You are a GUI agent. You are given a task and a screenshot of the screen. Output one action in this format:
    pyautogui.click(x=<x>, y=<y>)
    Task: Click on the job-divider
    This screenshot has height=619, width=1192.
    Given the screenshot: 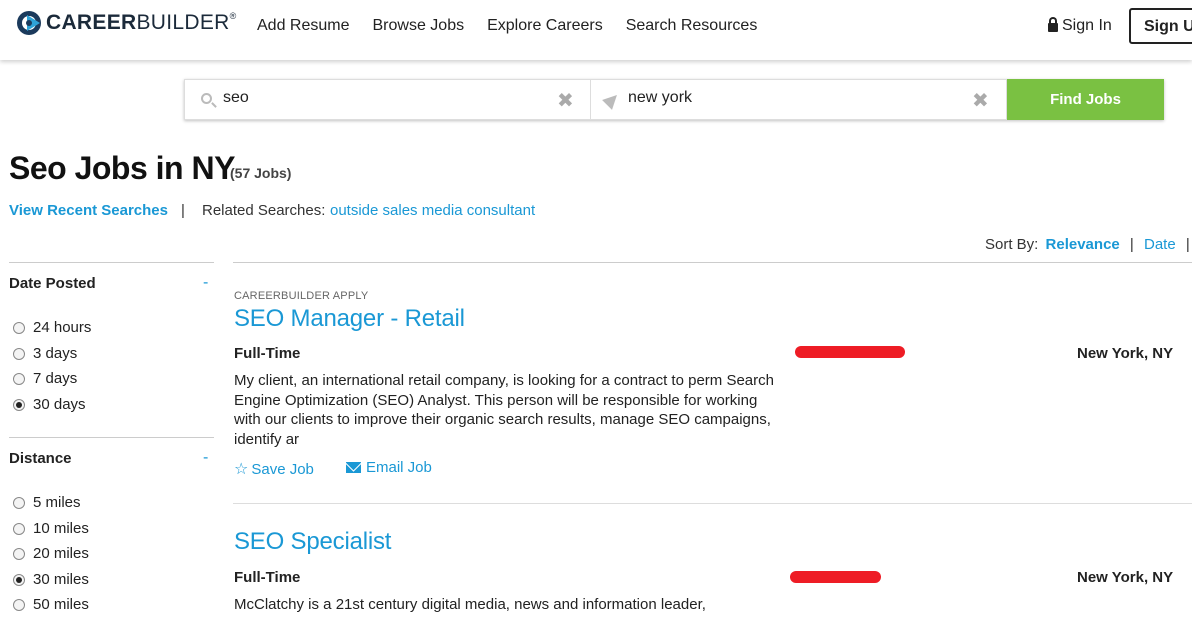 What is the action you would take?
    pyautogui.click(x=712, y=503)
    